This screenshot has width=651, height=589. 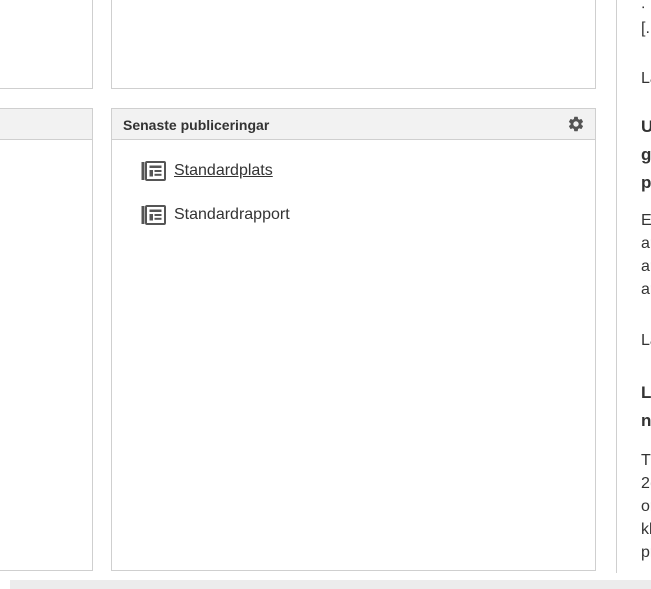 What do you see at coordinates (646, 483) in the screenshot?
I see `news-body-text: 2(` at bounding box center [646, 483].